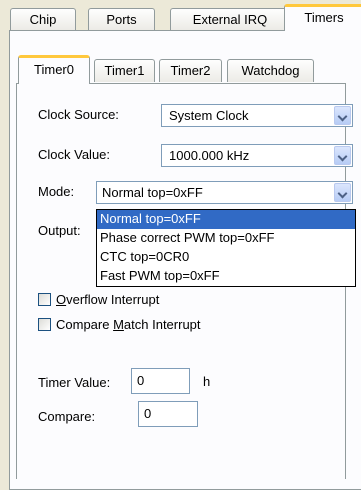 The image size is (361, 490). I want to click on tab-ports: Ports, so click(121, 19).